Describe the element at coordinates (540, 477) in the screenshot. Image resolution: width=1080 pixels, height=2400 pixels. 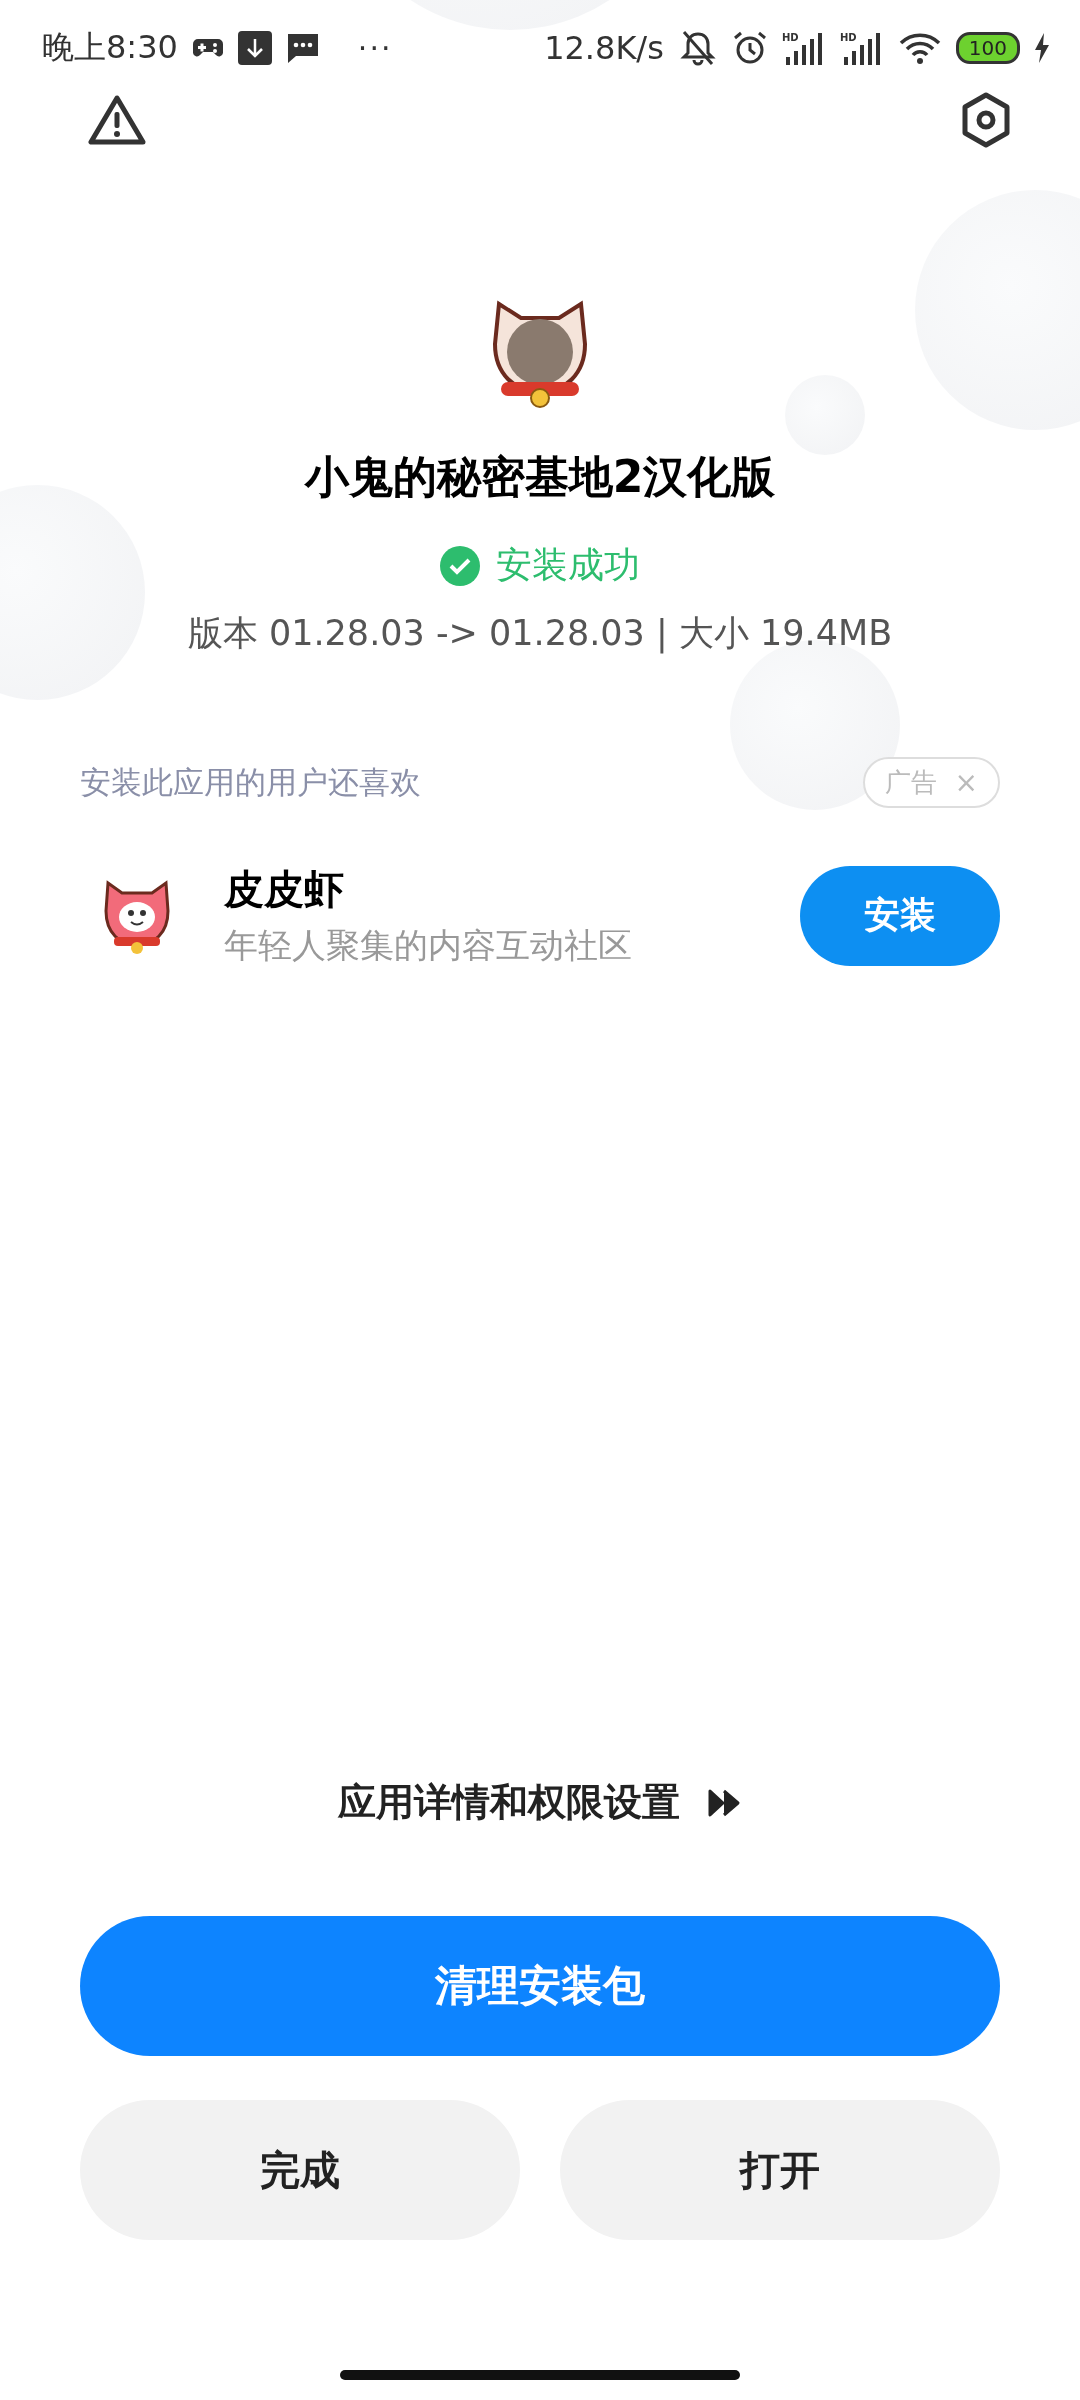
I see `app-name: 小鬼的秘密基地2汉化版` at that location.